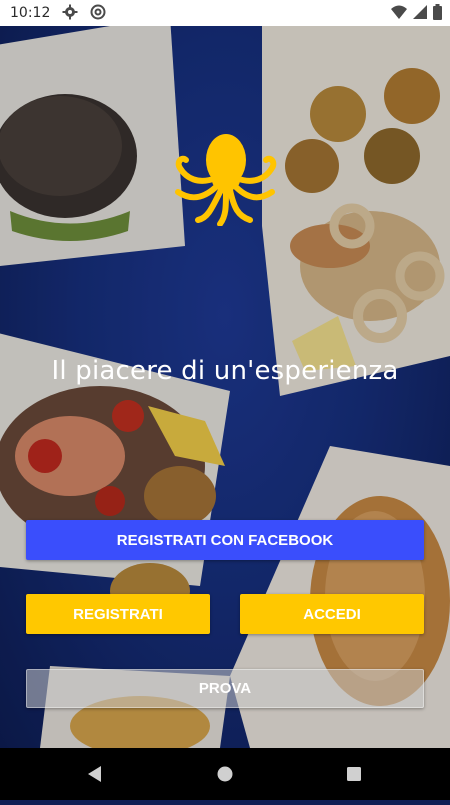  I want to click on status-time: 10:12, so click(30, 13).